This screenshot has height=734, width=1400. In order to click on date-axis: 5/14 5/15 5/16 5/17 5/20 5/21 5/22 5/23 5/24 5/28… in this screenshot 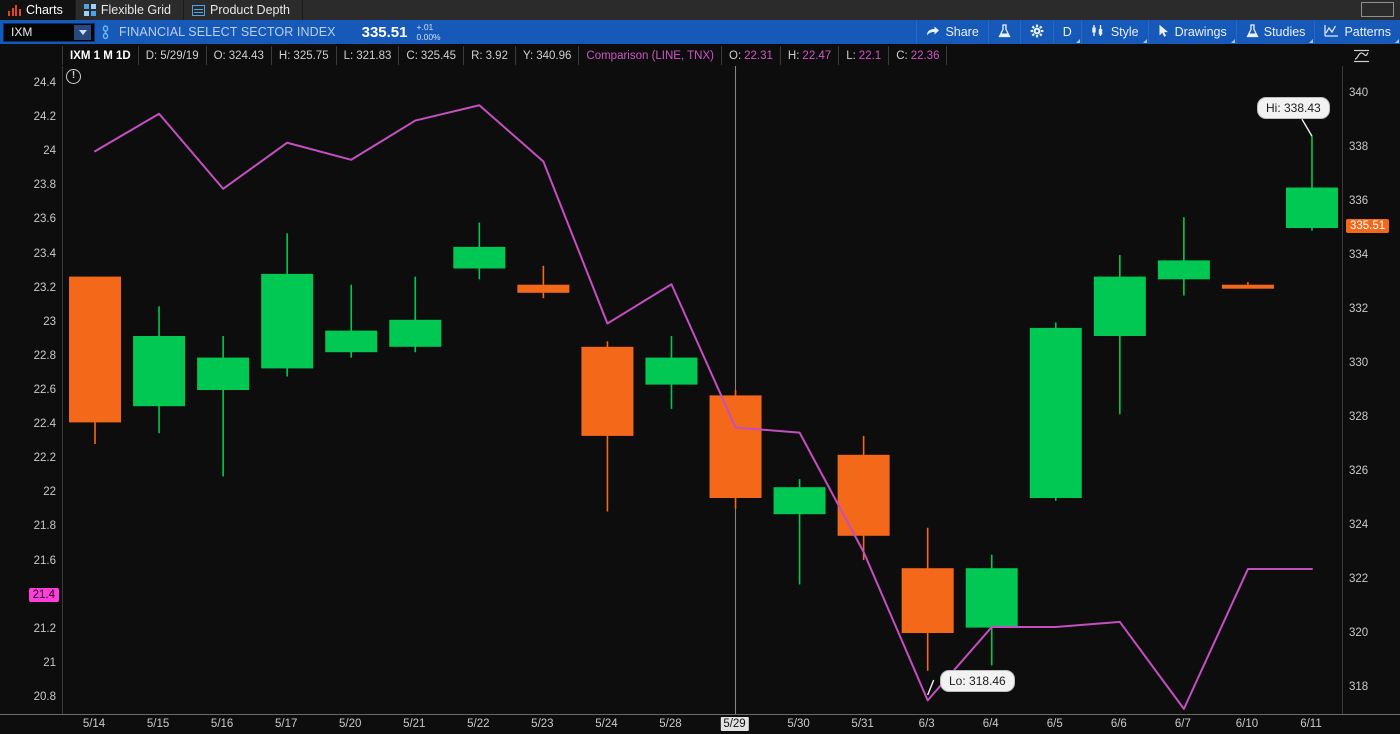, I will do `click(700, 724)`.